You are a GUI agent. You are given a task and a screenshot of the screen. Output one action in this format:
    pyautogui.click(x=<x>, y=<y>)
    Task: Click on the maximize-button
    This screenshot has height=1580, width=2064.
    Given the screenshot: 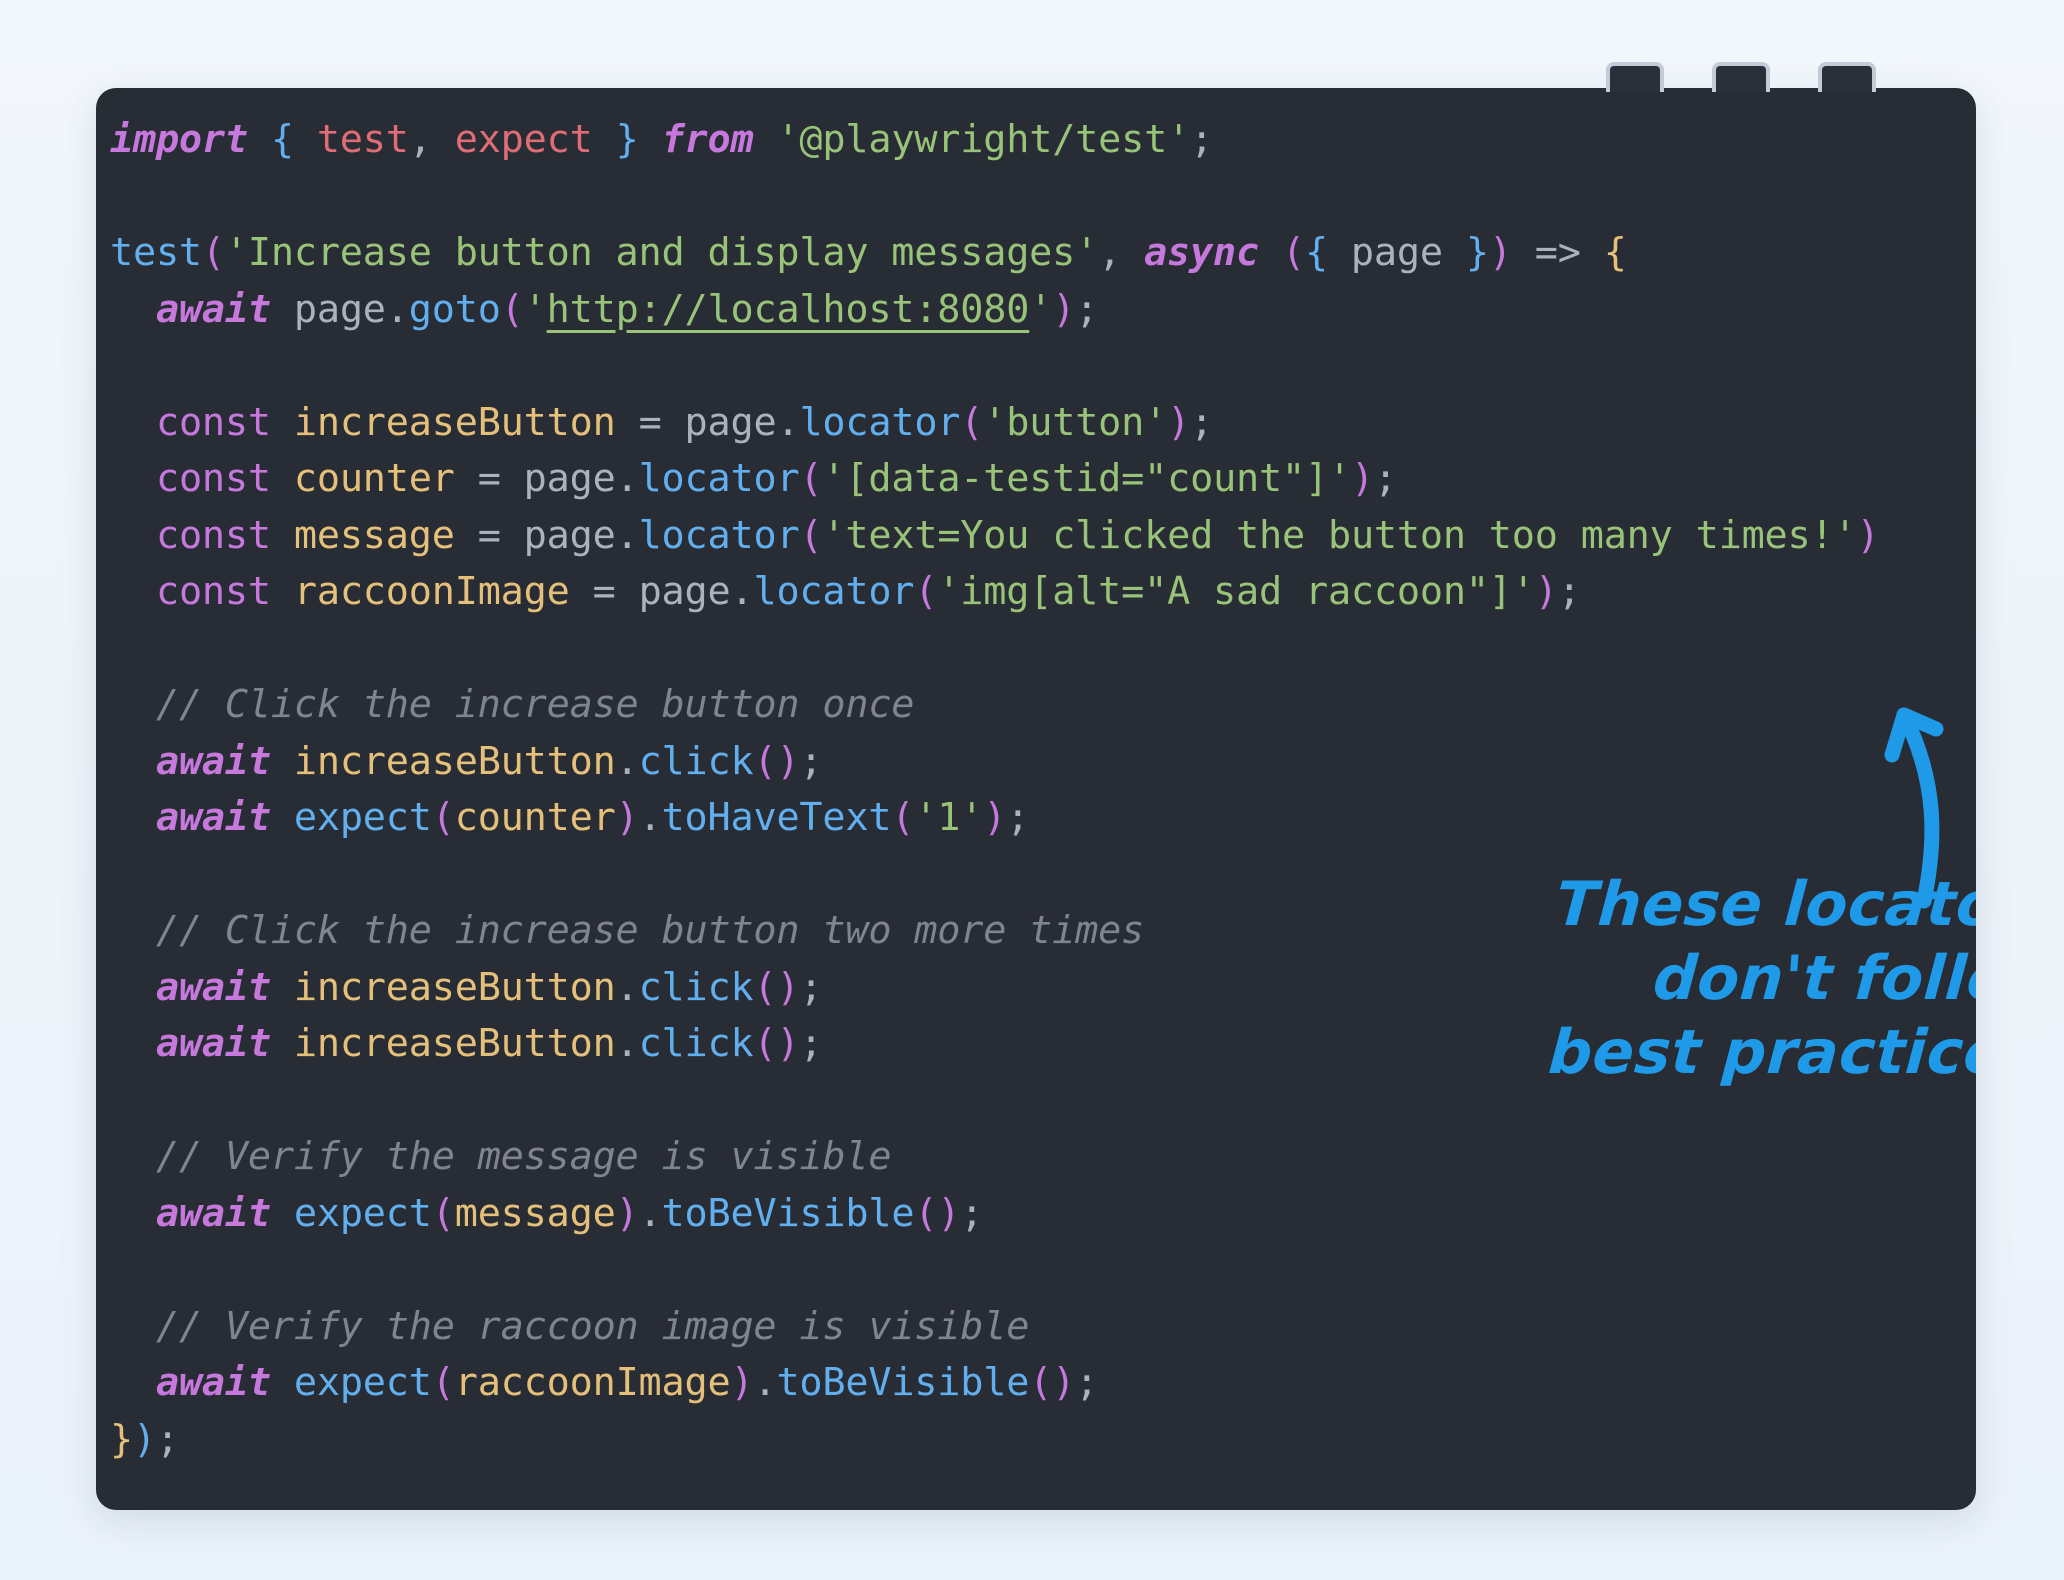 What is the action you would take?
    pyautogui.click(x=1741, y=77)
    